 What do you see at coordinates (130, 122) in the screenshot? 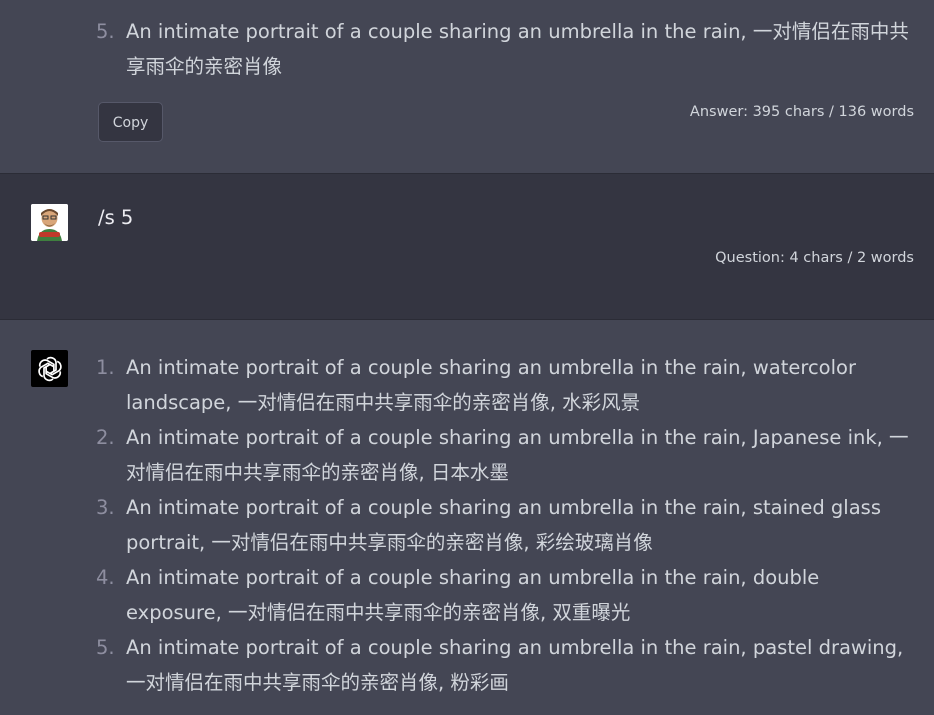
I see `copy-button: Copy` at bounding box center [130, 122].